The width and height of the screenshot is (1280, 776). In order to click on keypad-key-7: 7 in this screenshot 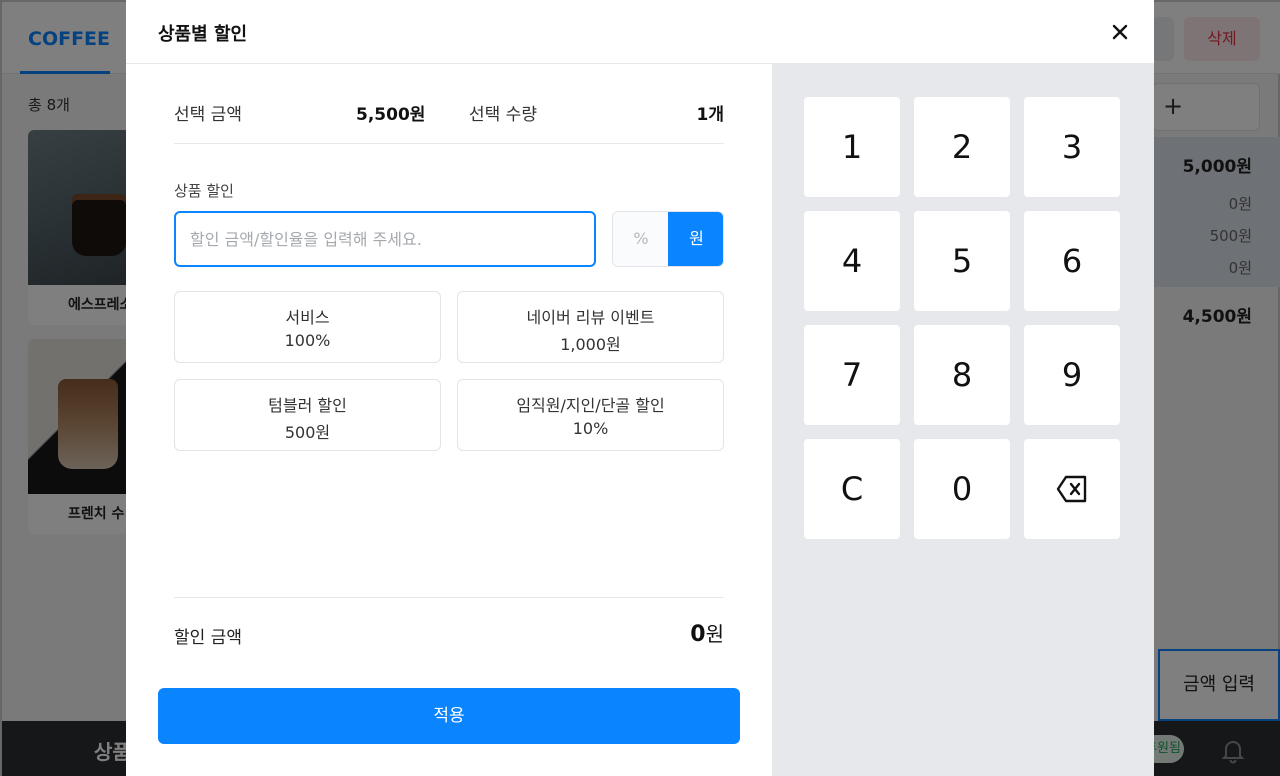, I will do `click(852, 375)`.